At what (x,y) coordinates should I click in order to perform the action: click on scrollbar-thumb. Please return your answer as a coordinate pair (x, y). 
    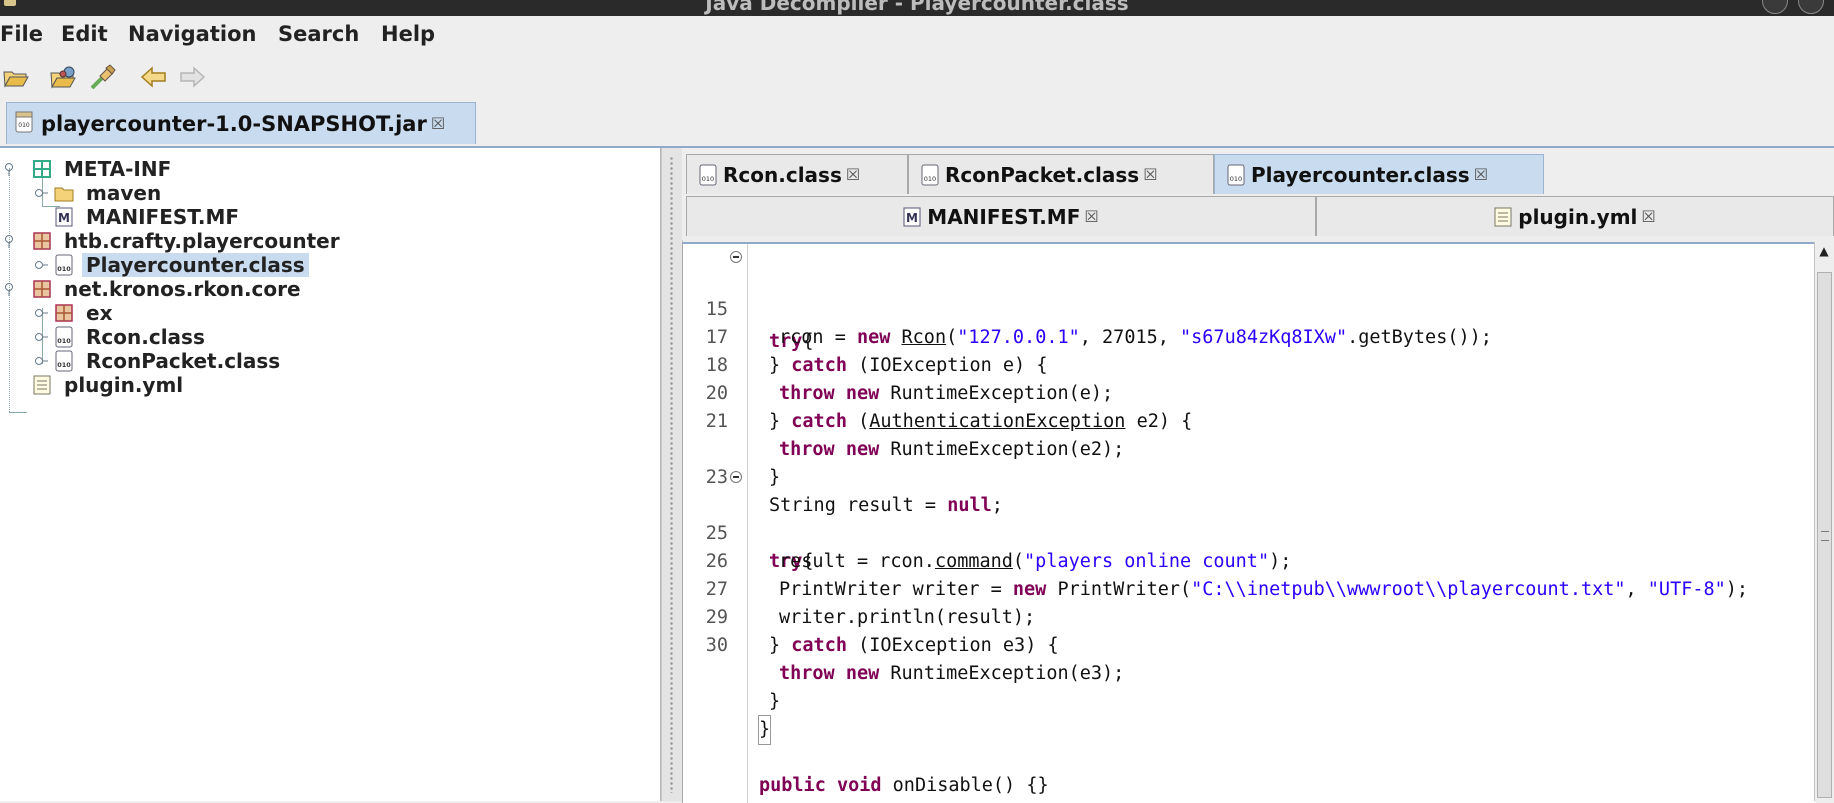
    Looking at the image, I should click on (1824, 535).